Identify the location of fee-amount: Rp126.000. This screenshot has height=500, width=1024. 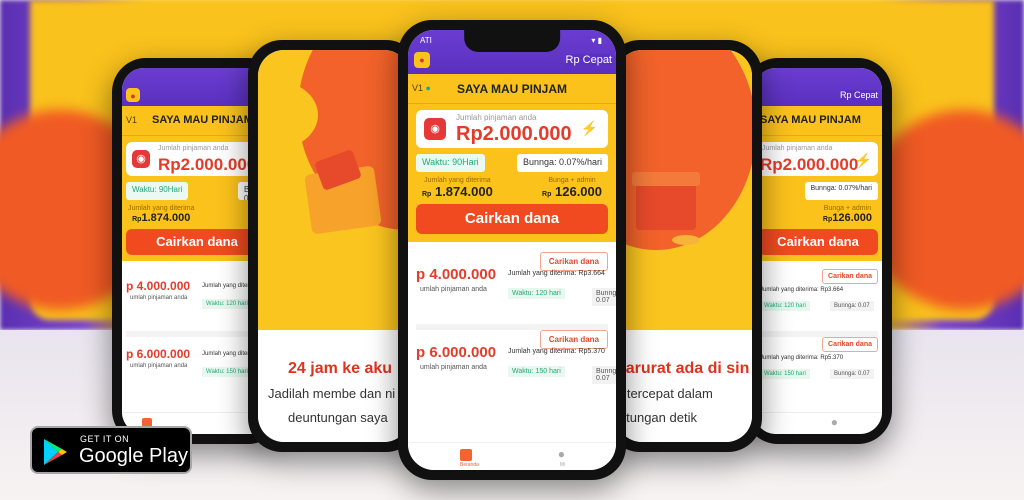
(847, 218).